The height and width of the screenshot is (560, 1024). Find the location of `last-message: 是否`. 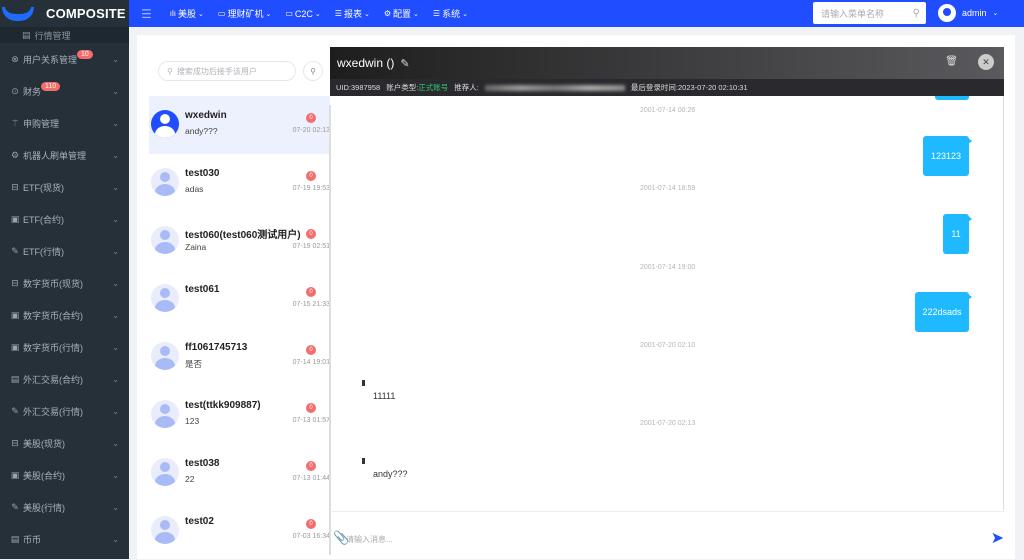

last-message: 是否 is located at coordinates (194, 364).